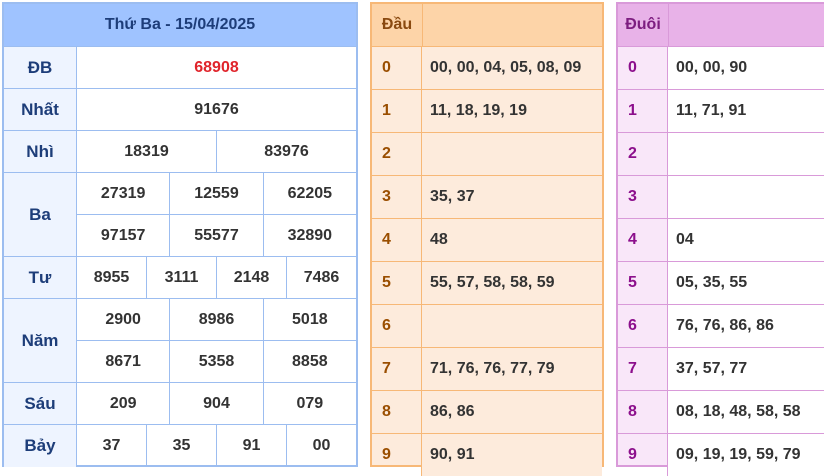 The height and width of the screenshot is (476, 824). What do you see at coordinates (321, 445) in the screenshot?
I see `prize-number: 00` at bounding box center [321, 445].